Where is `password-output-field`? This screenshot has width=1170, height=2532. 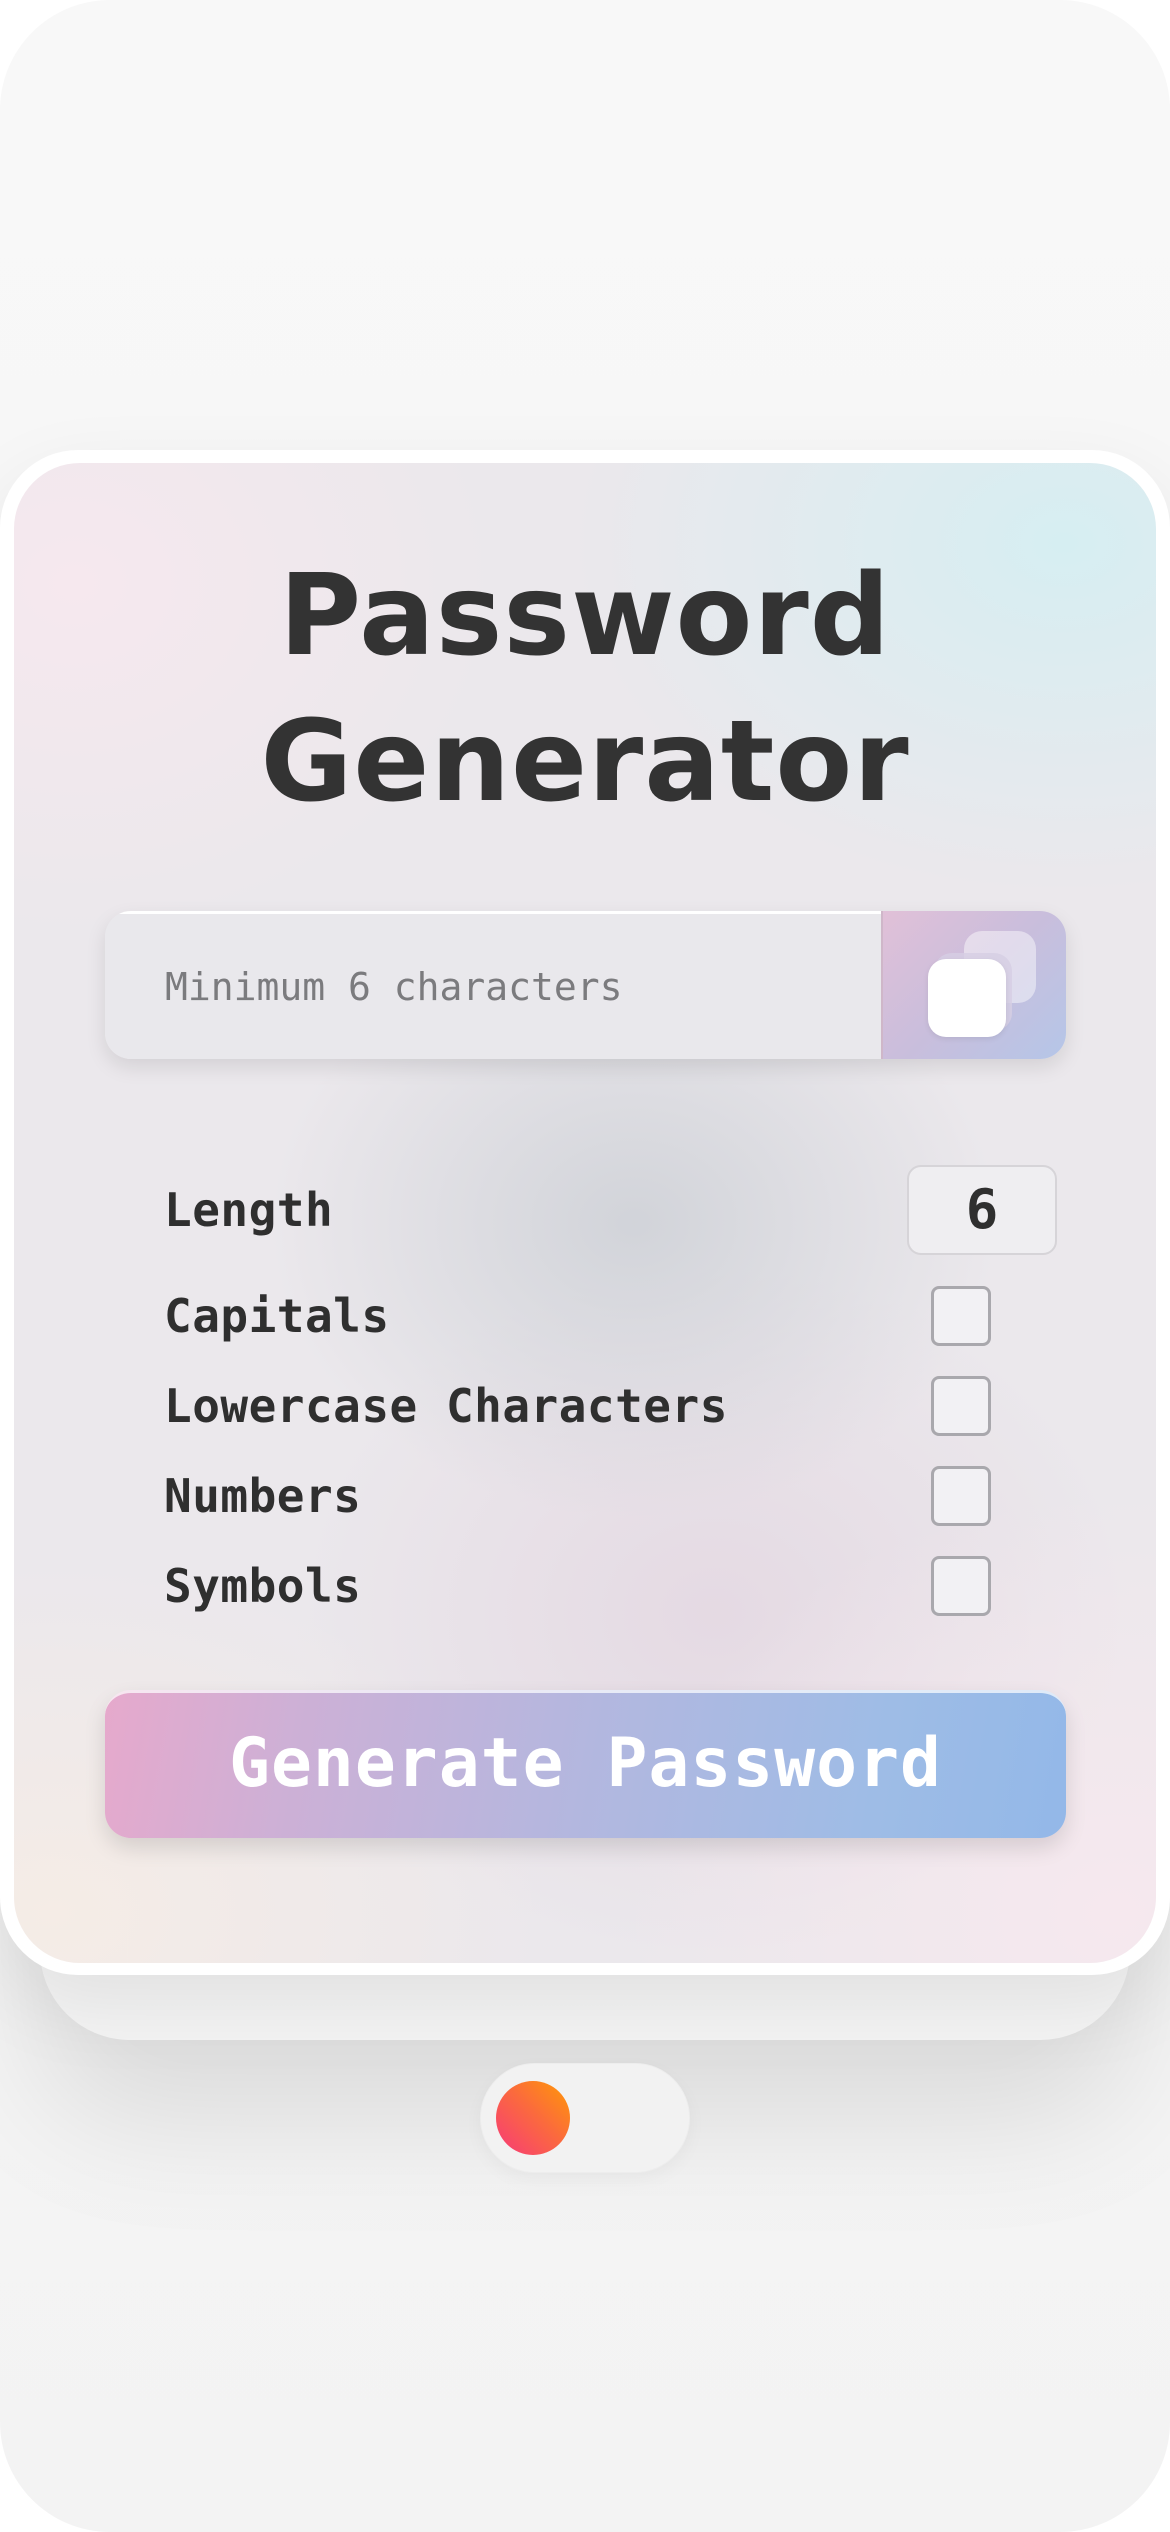
password-output-field is located at coordinates (493, 985).